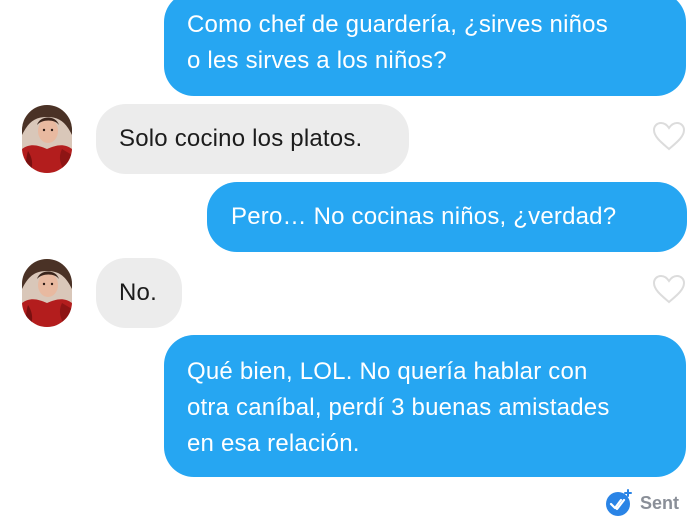 This screenshot has width=700, height=527. Describe the element at coordinates (398, 407) in the screenshot. I see `message-line: otra caníbal, perdí 3 buenas amistades` at that location.